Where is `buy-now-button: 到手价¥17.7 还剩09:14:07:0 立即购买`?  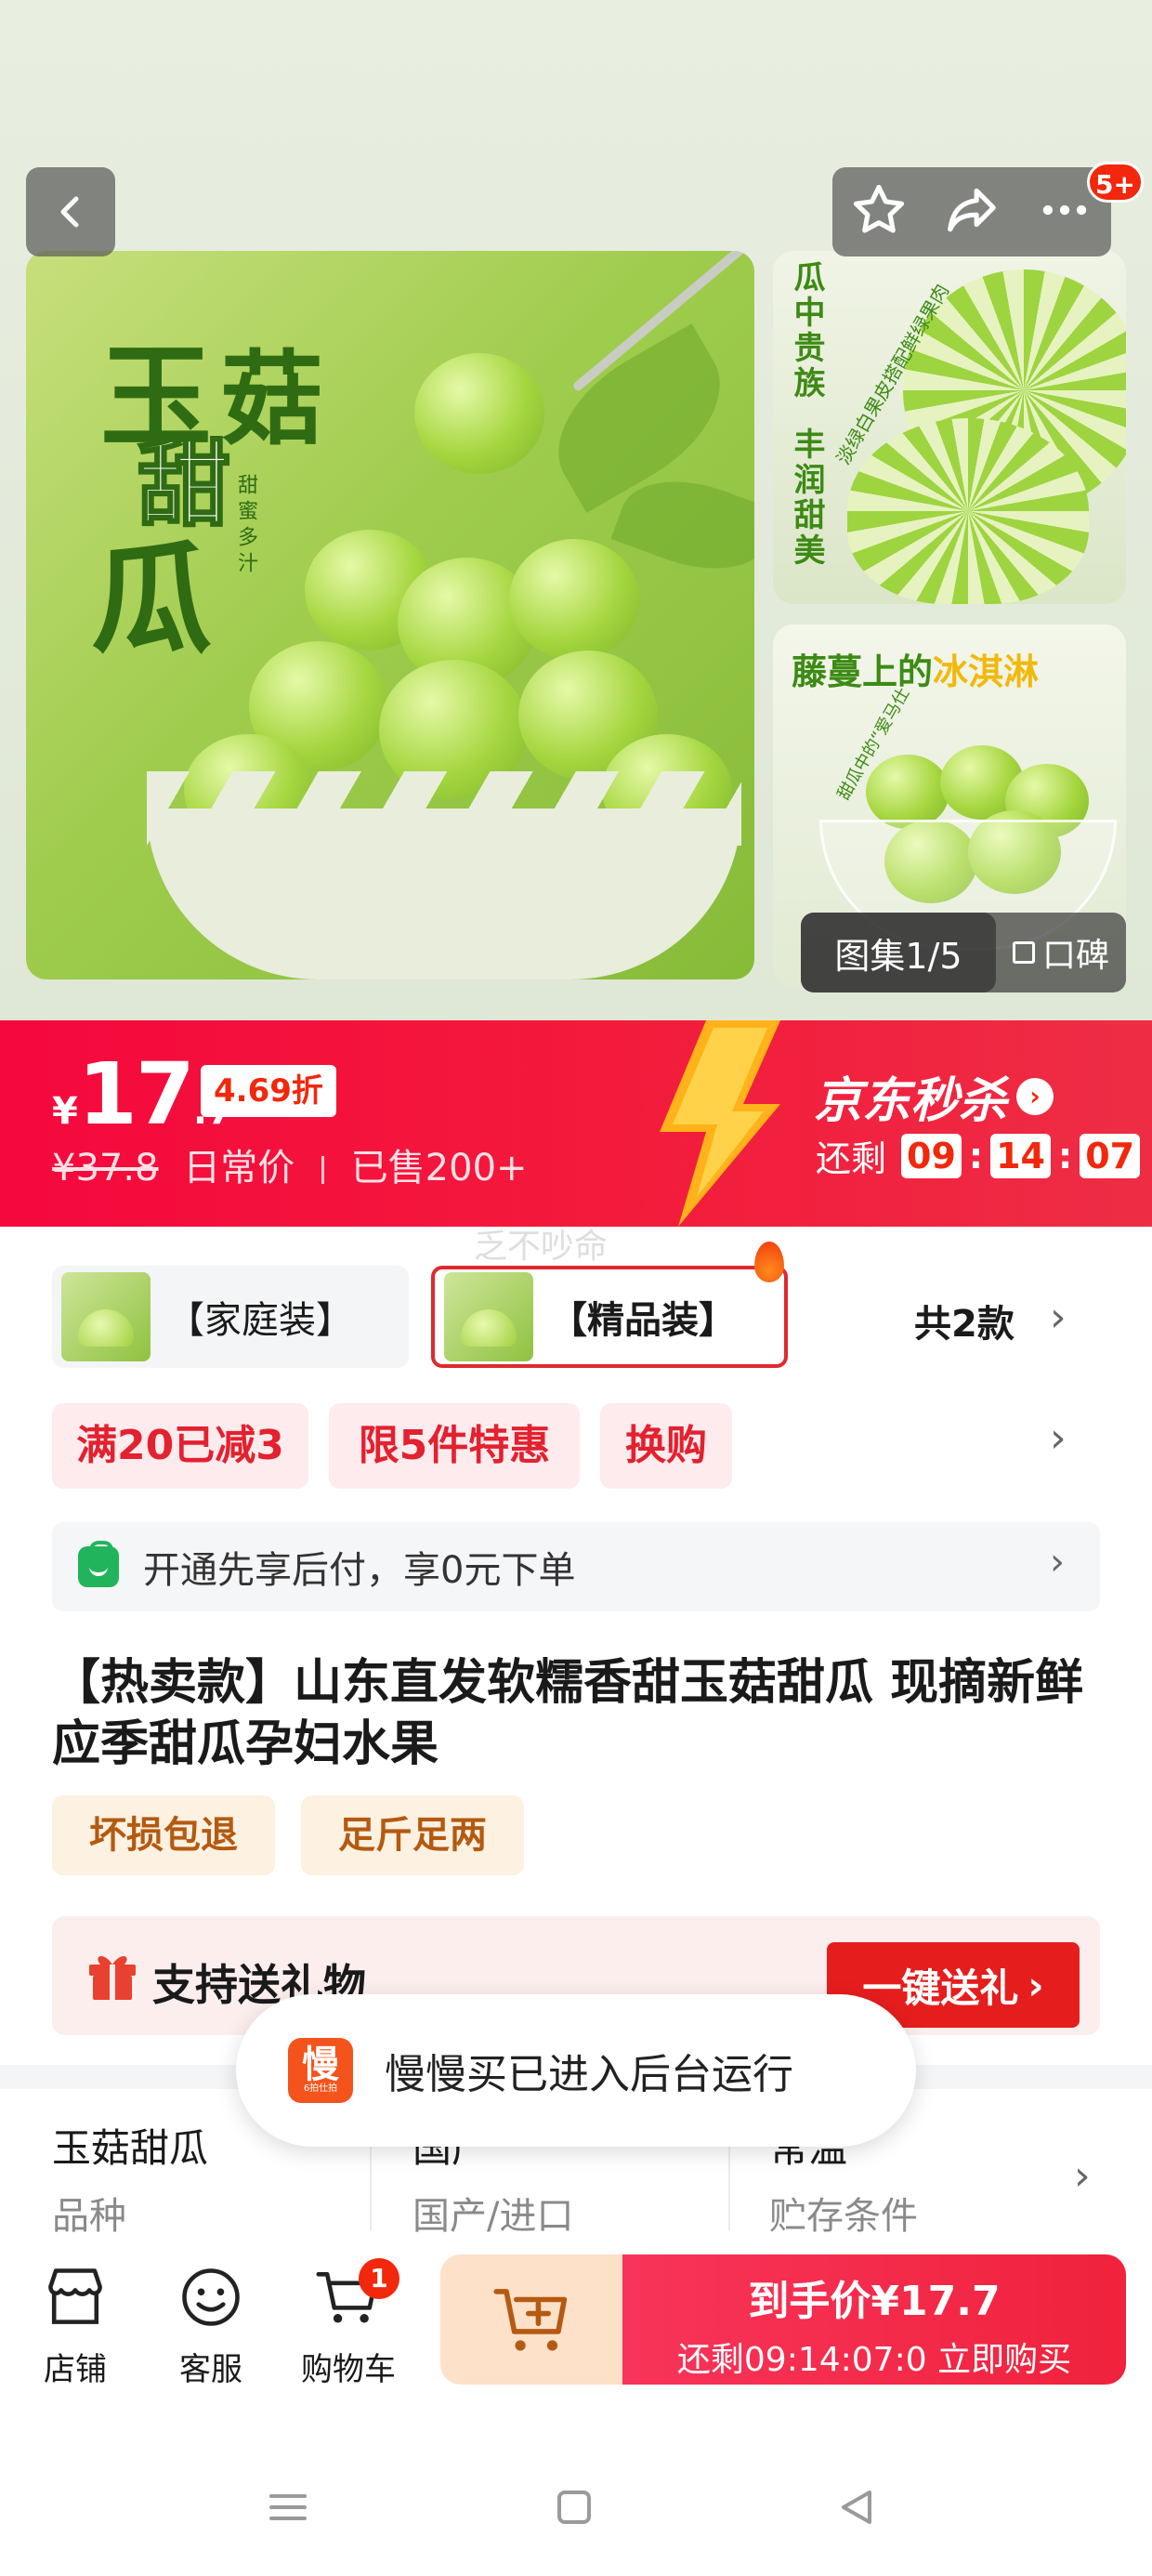
buy-now-button: 到手价¥17.7 还剩09:14:07:0 立即购买 is located at coordinates (874, 2319).